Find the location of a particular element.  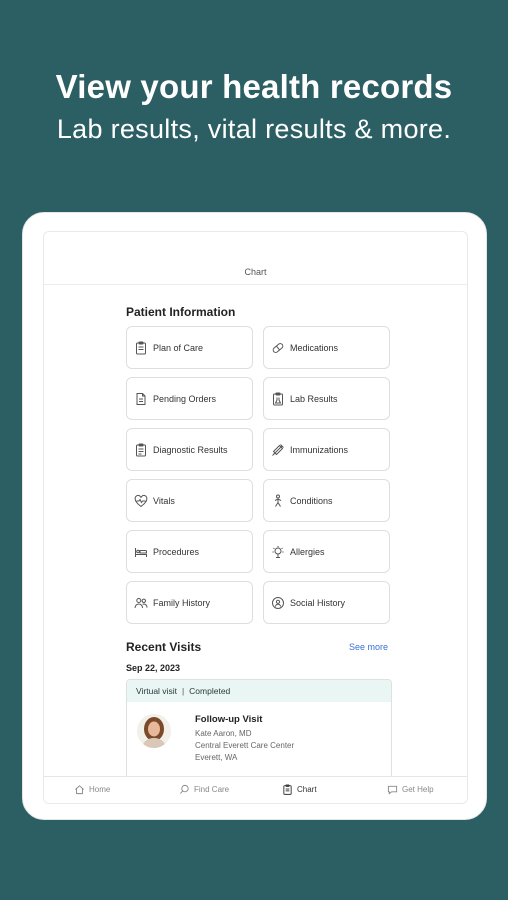

tile-label: Vitals is located at coordinates (164, 500).